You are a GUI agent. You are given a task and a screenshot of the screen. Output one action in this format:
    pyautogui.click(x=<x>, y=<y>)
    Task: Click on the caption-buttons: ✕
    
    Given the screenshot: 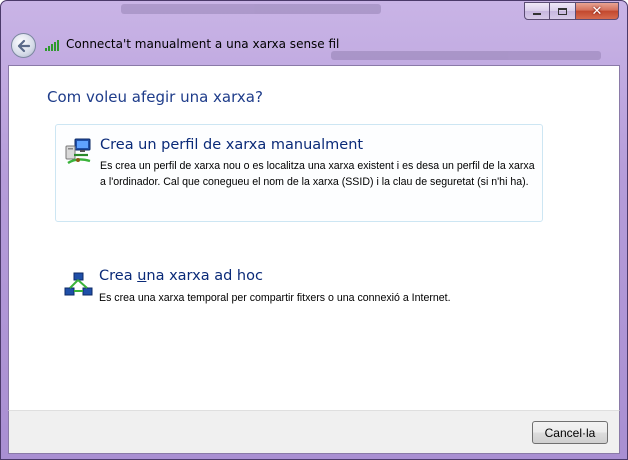 What is the action you would take?
    pyautogui.click(x=571, y=11)
    